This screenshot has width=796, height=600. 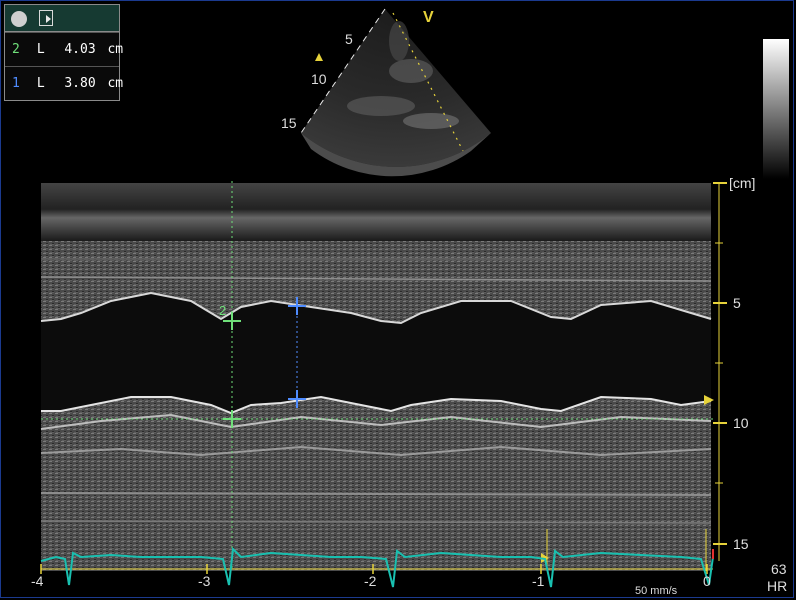 What do you see at coordinates (707, 581) in the screenshot?
I see `time-tick-label: 0` at bounding box center [707, 581].